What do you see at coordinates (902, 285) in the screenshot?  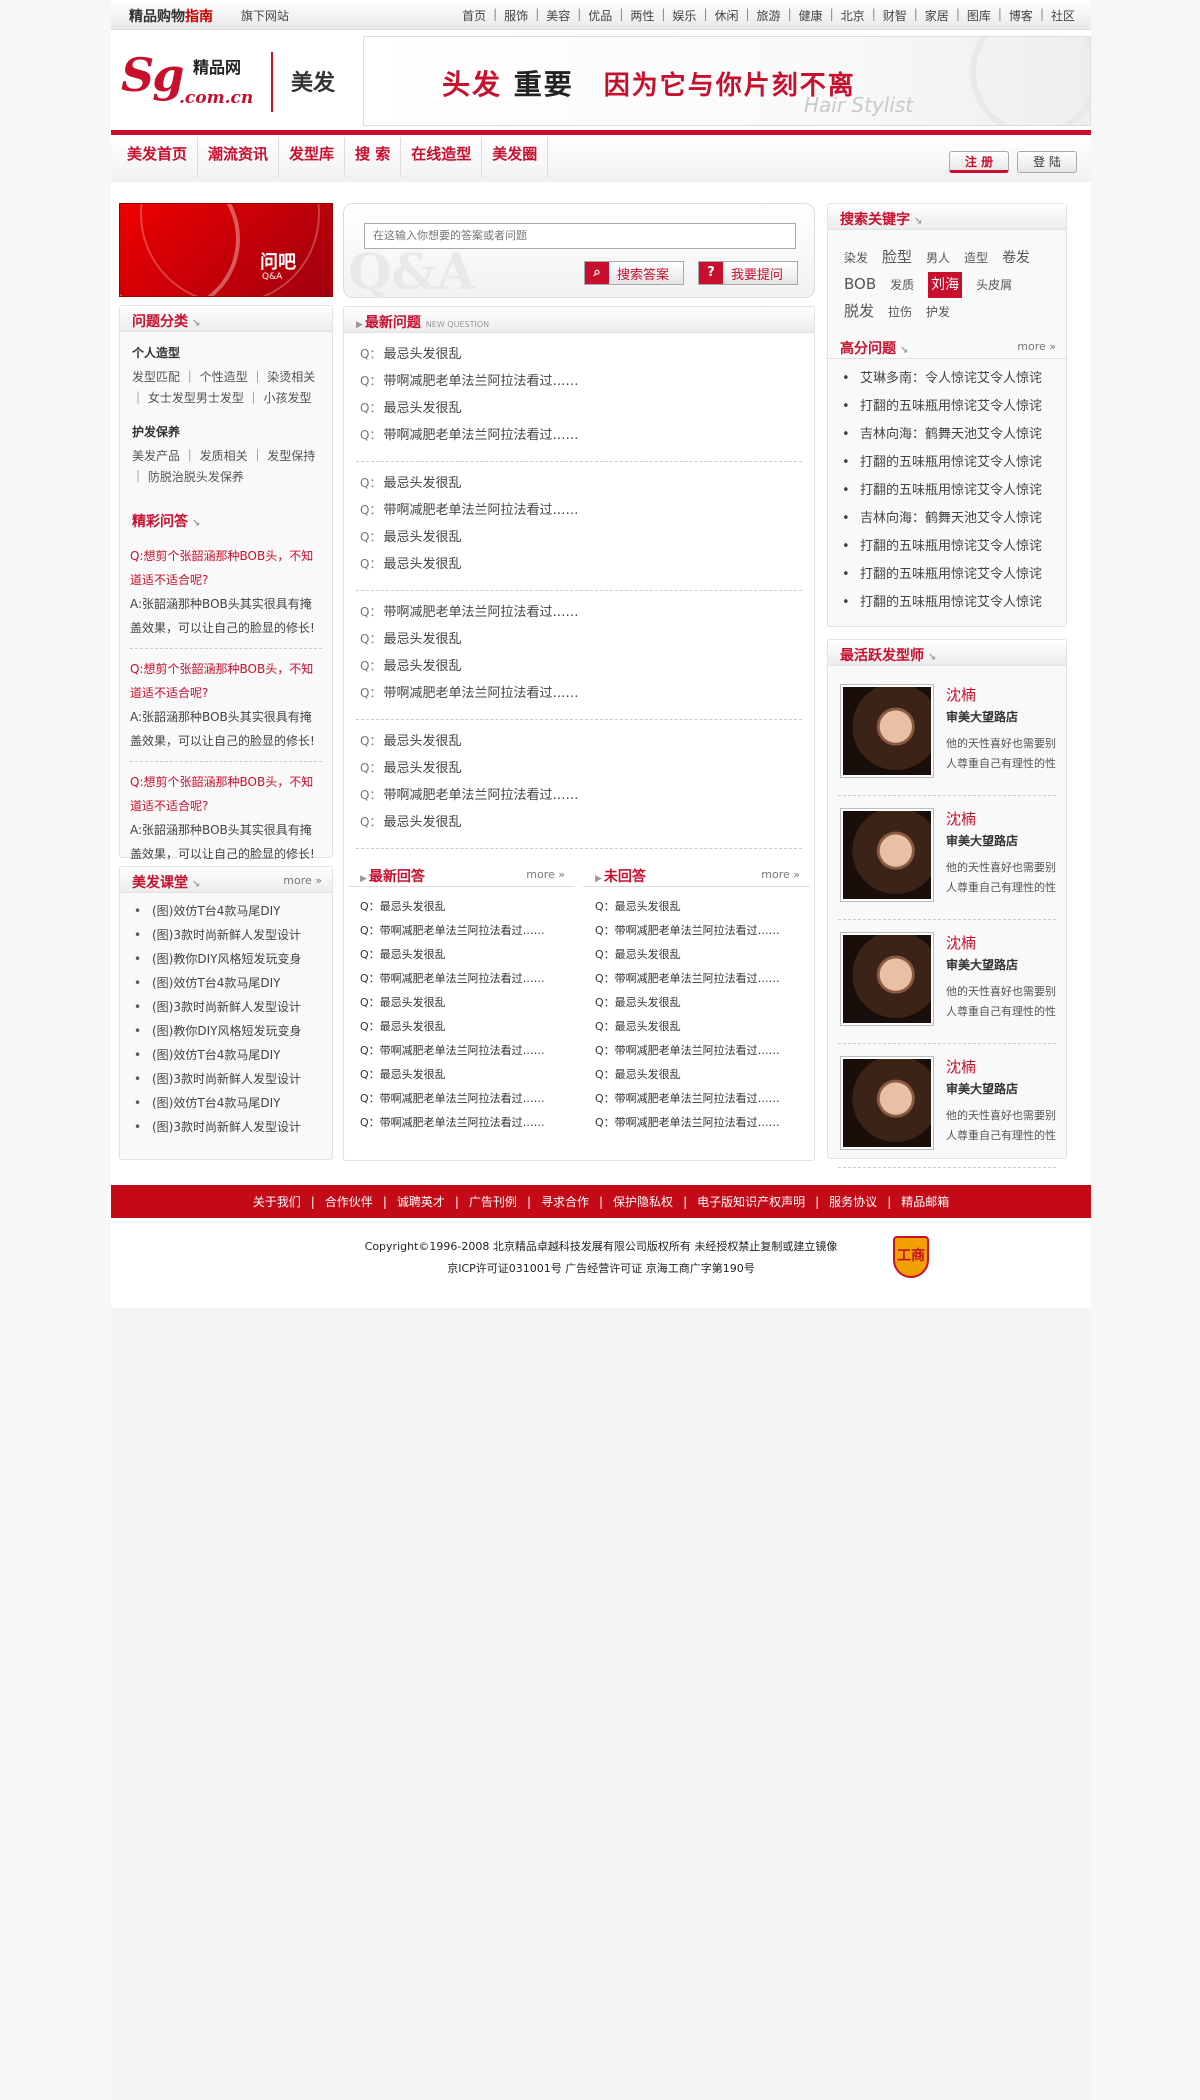 I see `keyword-tag: 发质` at bounding box center [902, 285].